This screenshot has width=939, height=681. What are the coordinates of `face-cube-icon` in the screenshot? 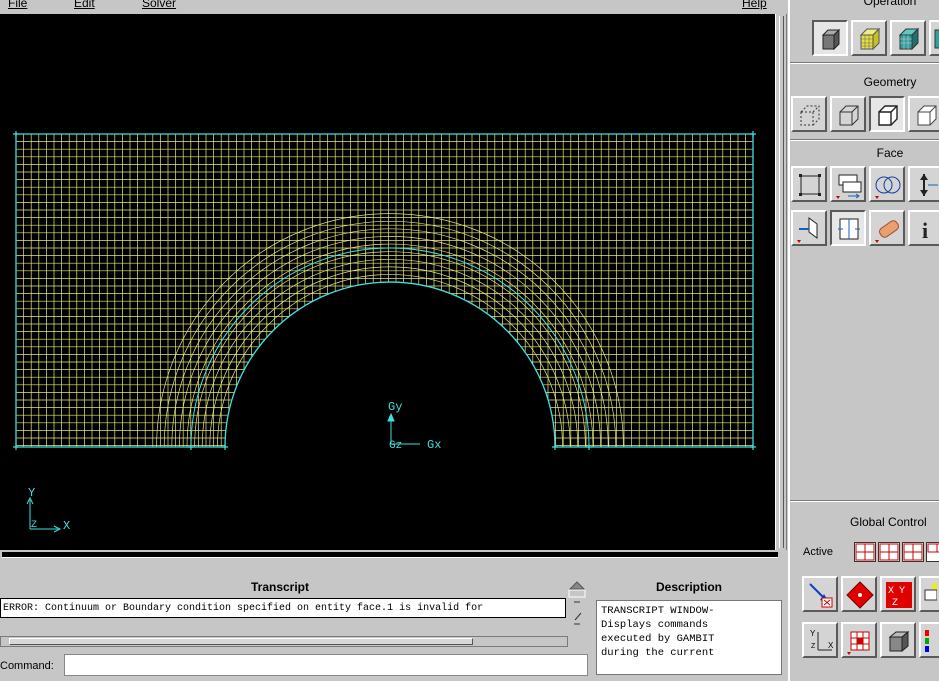 It's located at (888, 115).